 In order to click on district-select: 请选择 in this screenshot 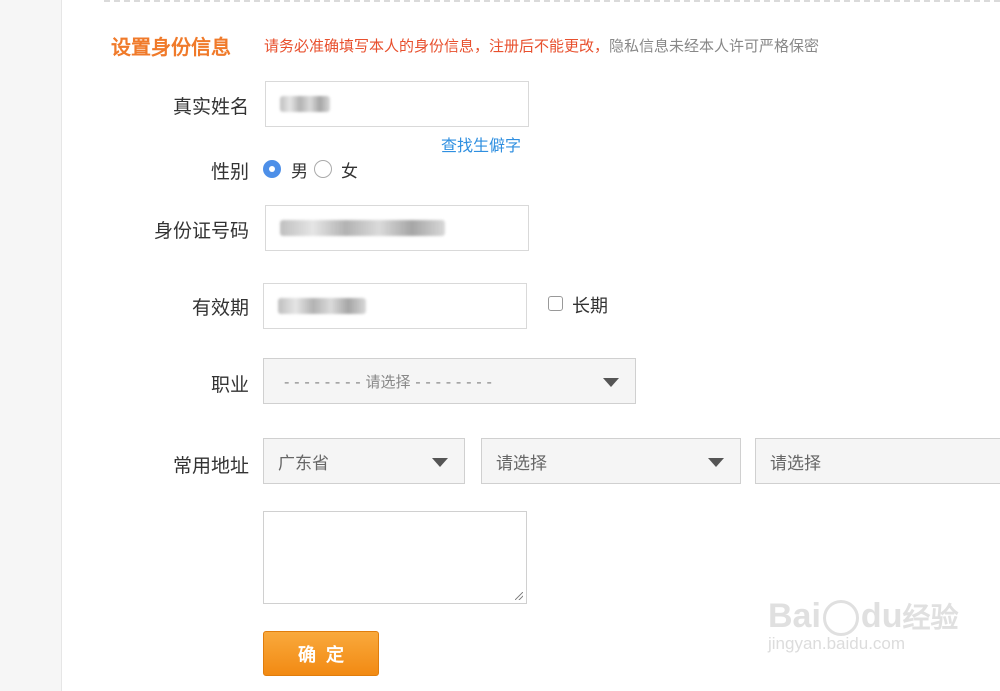, I will do `click(877, 461)`.